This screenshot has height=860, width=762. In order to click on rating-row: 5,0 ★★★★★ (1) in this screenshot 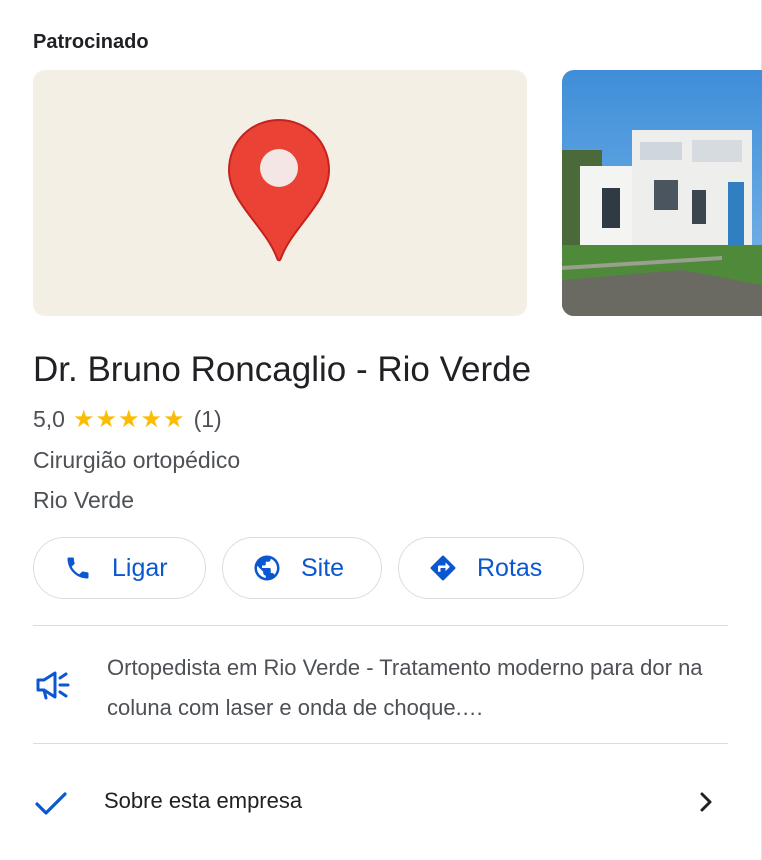, I will do `click(127, 419)`.